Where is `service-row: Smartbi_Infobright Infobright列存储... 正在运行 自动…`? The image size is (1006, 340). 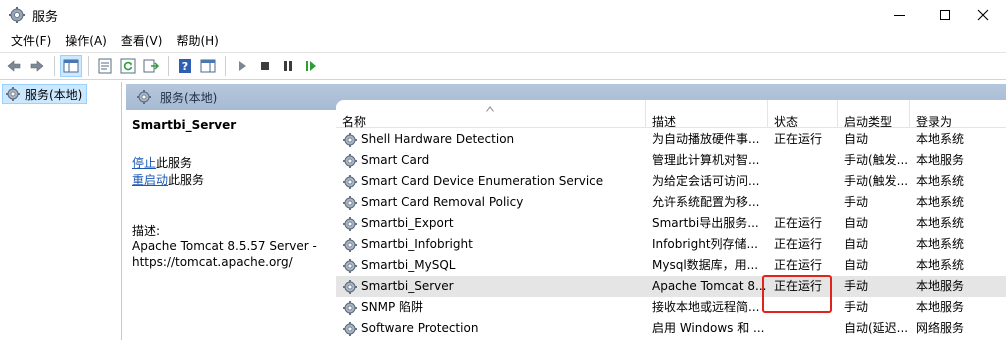
service-row: Smartbi_Infobright Infobright列存储... 正在运行 自动… is located at coordinates (671, 244).